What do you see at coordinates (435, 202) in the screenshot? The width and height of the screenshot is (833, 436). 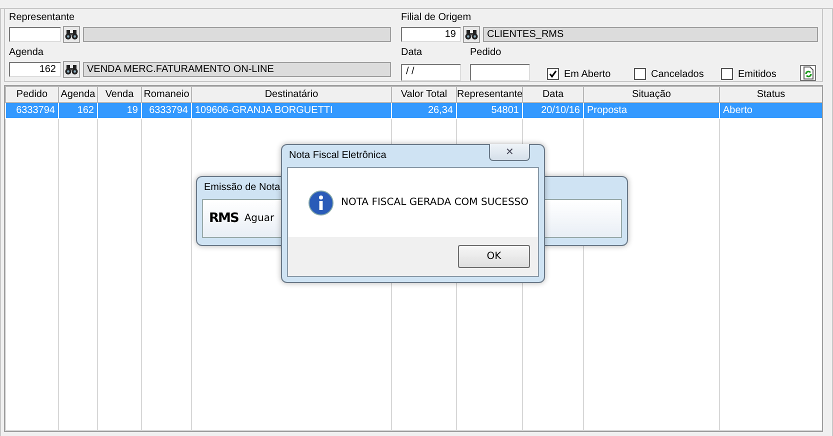 I see `dialog-message: NOTA FISCAL GERADA COM SUCESSO` at bounding box center [435, 202].